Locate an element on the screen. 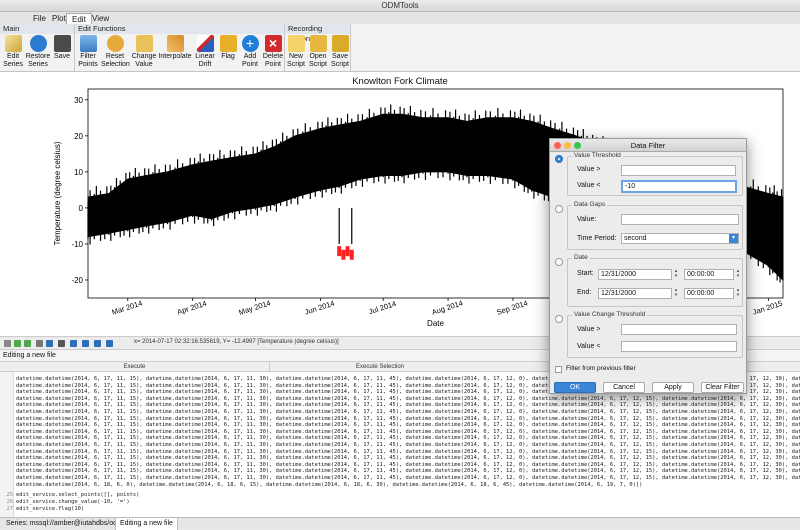  time-period-label: Time Period: is located at coordinates (597, 238).